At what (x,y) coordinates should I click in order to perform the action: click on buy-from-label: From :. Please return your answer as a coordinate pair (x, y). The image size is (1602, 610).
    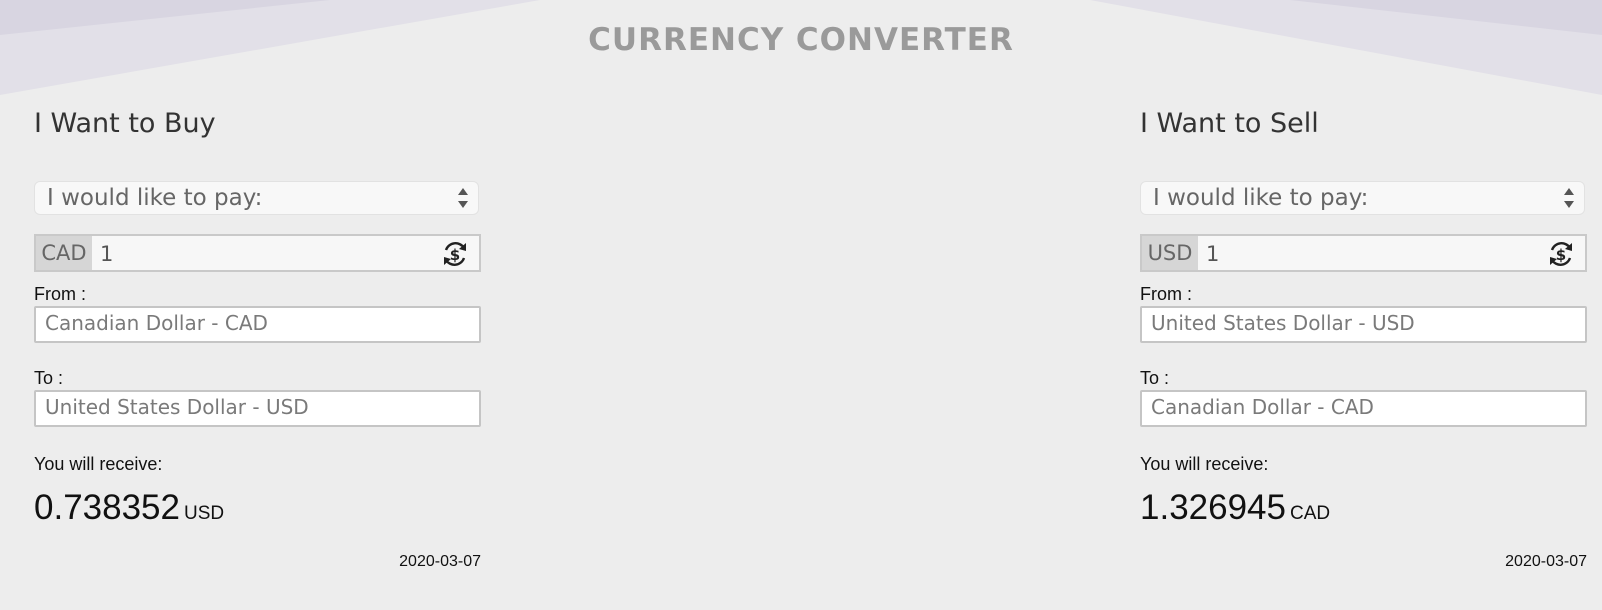
    Looking at the image, I should click on (60, 294).